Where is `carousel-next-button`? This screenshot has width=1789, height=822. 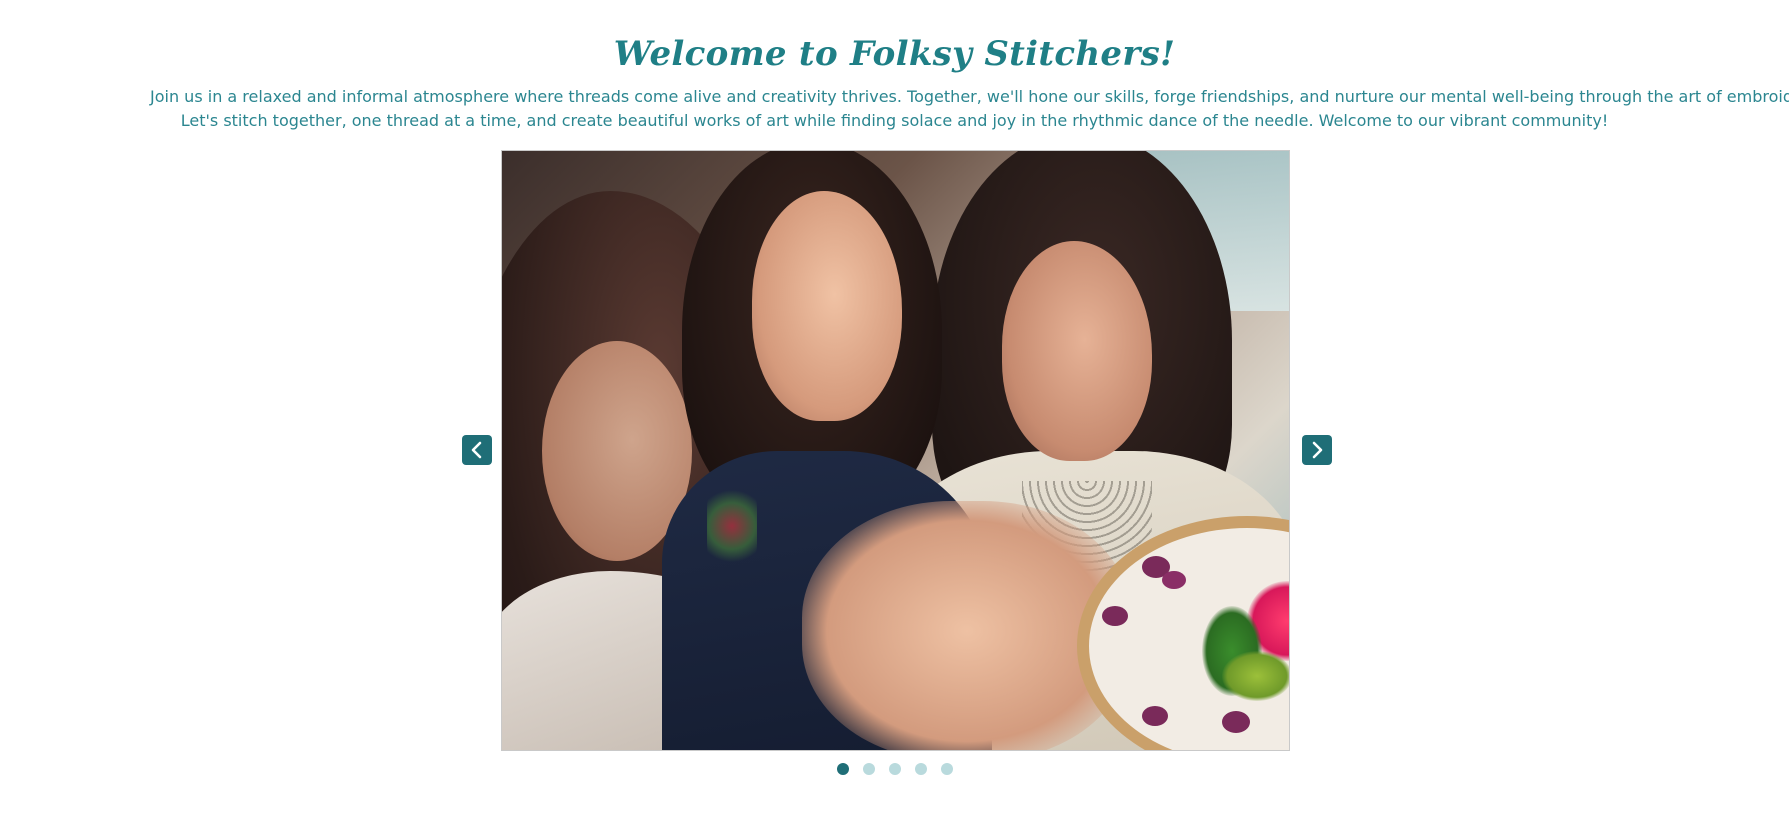
carousel-next-button is located at coordinates (1317, 450).